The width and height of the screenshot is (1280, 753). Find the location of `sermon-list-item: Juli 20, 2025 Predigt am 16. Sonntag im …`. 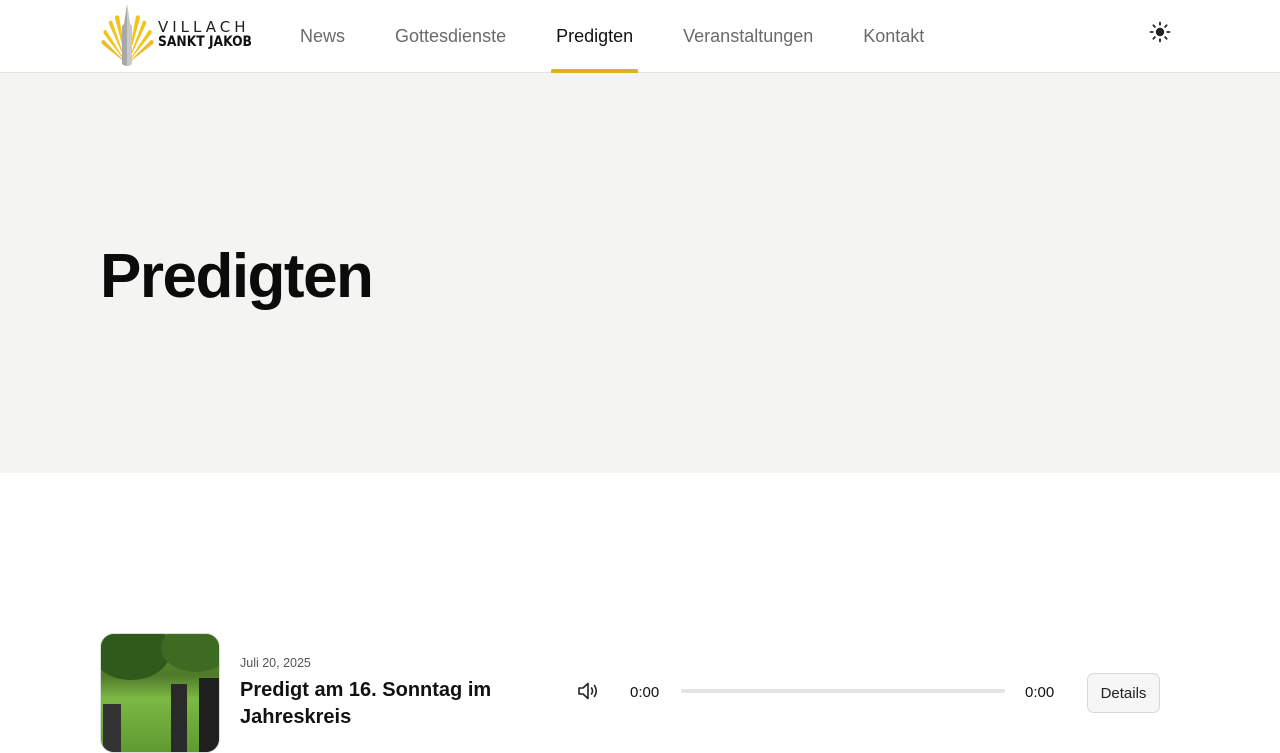

sermon-list-item: Juli 20, 2025 Predigt am 16. Sonntag im … is located at coordinates (630, 693).